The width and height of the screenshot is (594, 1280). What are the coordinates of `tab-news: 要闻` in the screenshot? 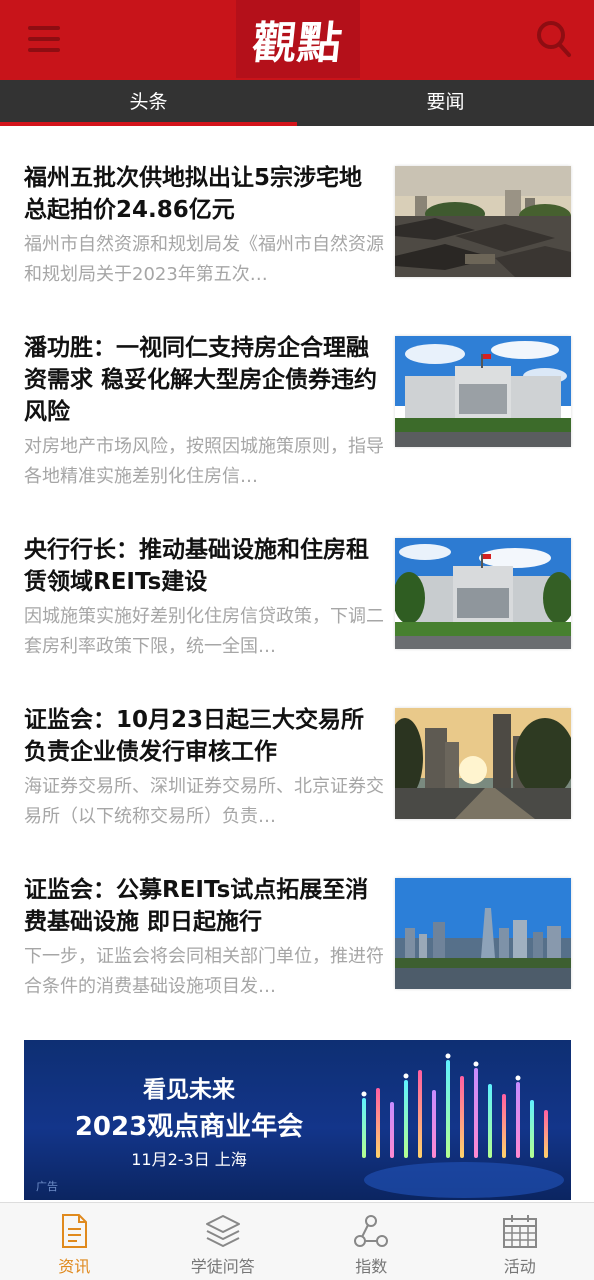 It's located at (445, 103).